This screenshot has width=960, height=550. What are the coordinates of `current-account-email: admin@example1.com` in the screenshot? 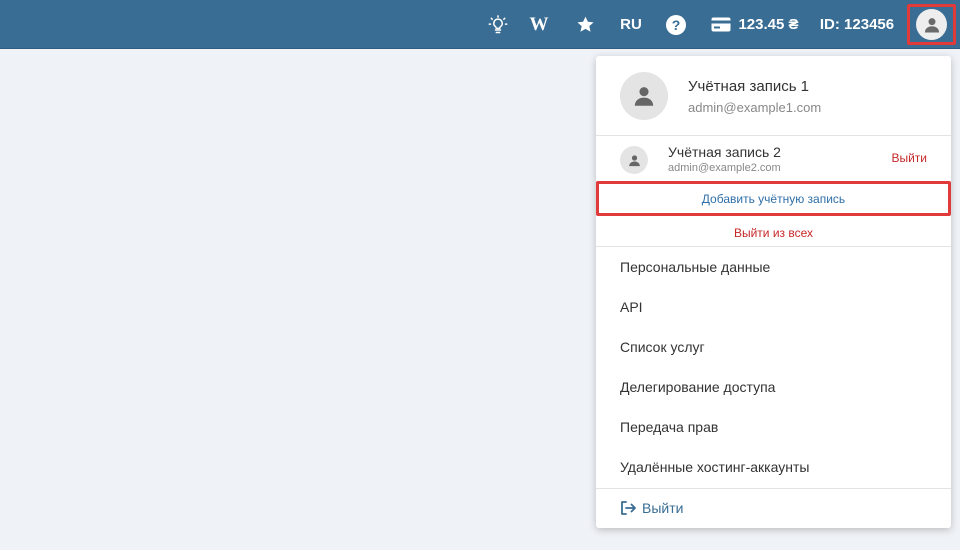 It's located at (755, 107).